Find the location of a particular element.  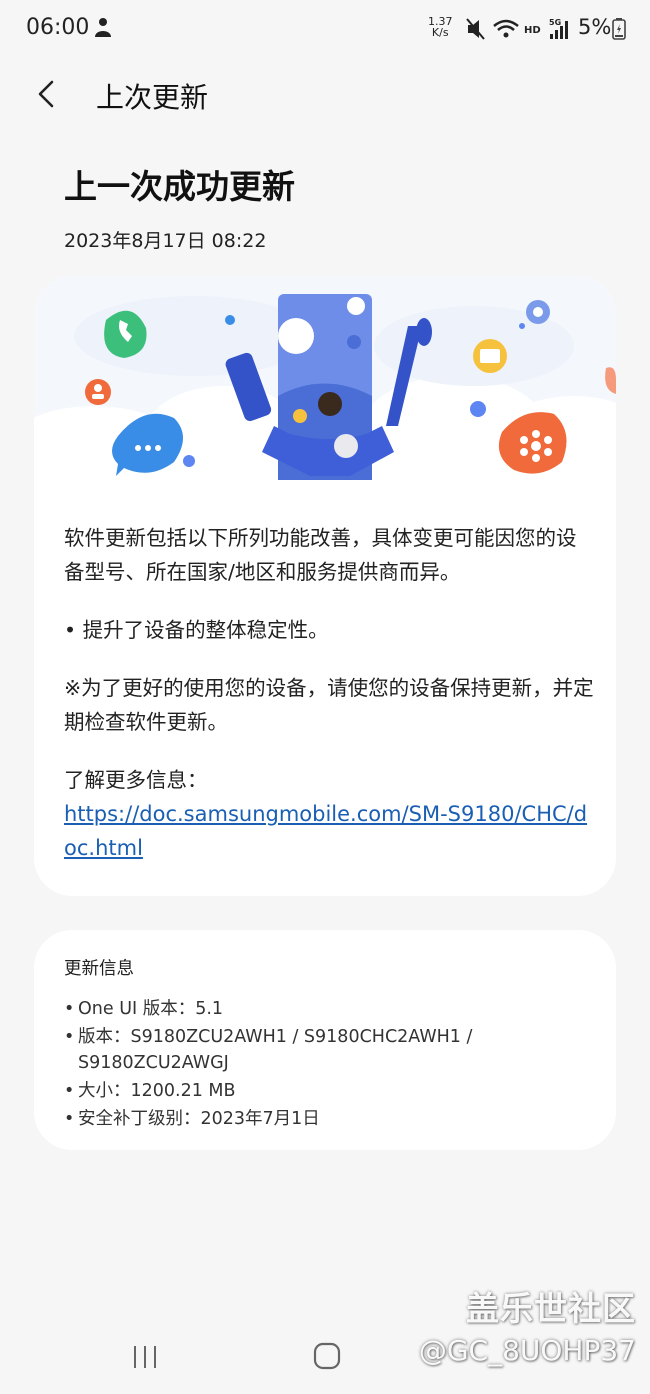

update-heading: 上一次成功更新 is located at coordinates (179, 186).